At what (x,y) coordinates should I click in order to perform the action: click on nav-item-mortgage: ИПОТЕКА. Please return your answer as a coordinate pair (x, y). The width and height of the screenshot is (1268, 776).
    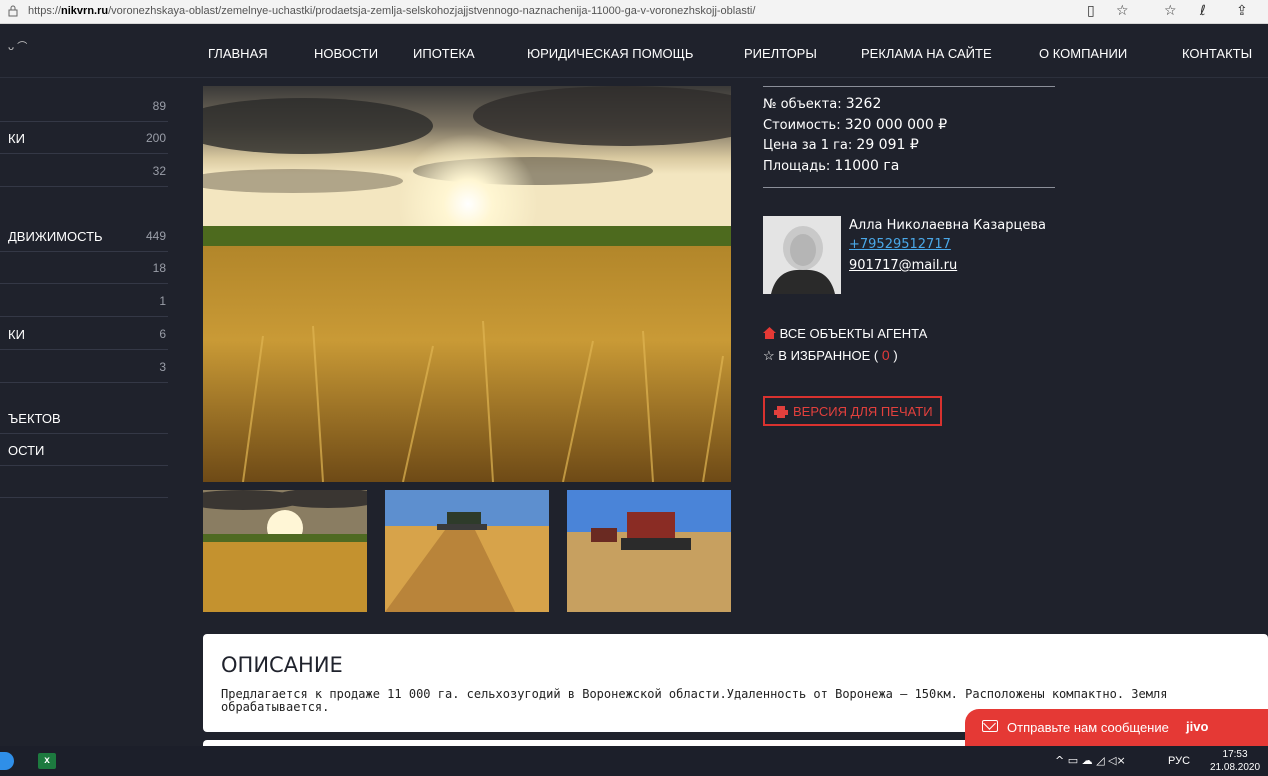
    Looking at the image, I should click on (444, 53).